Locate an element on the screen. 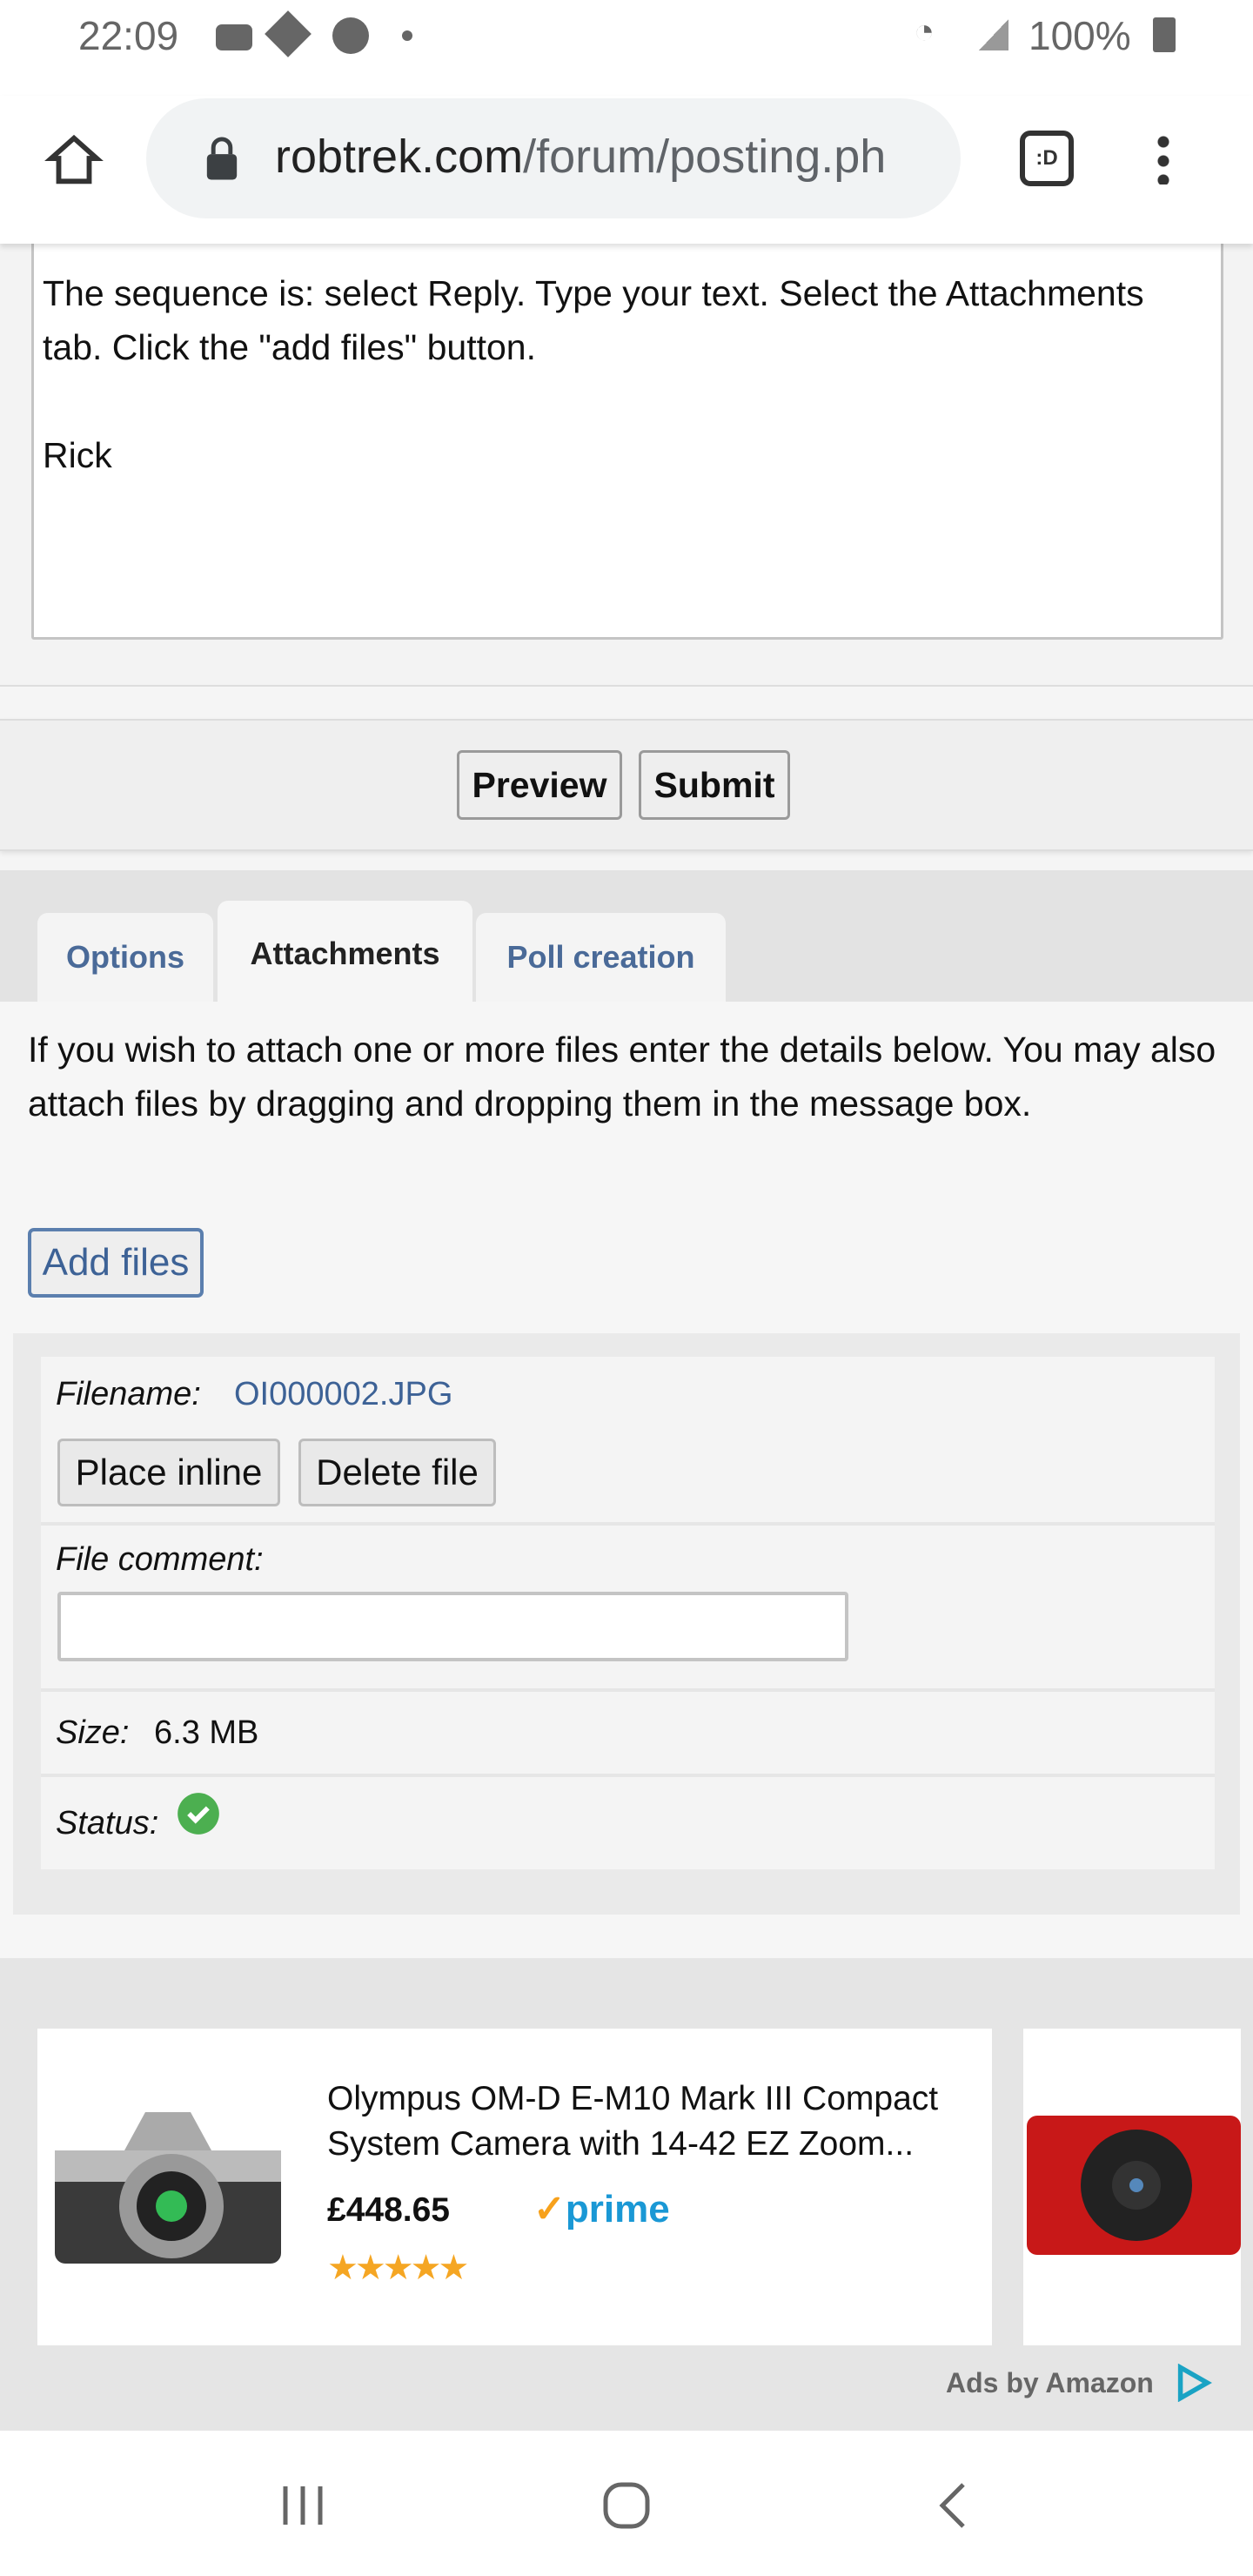 The image size is (1253, 2576). tab-poll-creation: Poll creation is located at coordinates (601, 958).